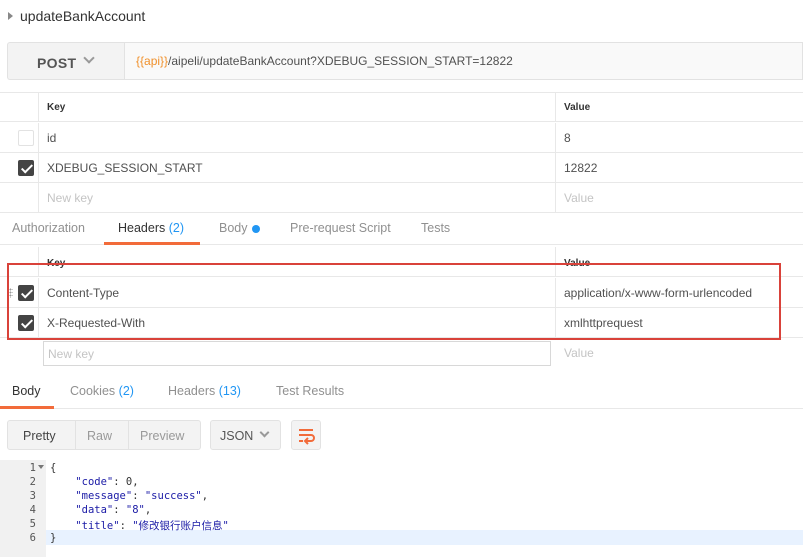 The height and width of the screenshot is (557, 803). Describe the element at coordinates (93, 391) in the screenshot. I see `response-tab-cookies-label: Cookies` at that location.